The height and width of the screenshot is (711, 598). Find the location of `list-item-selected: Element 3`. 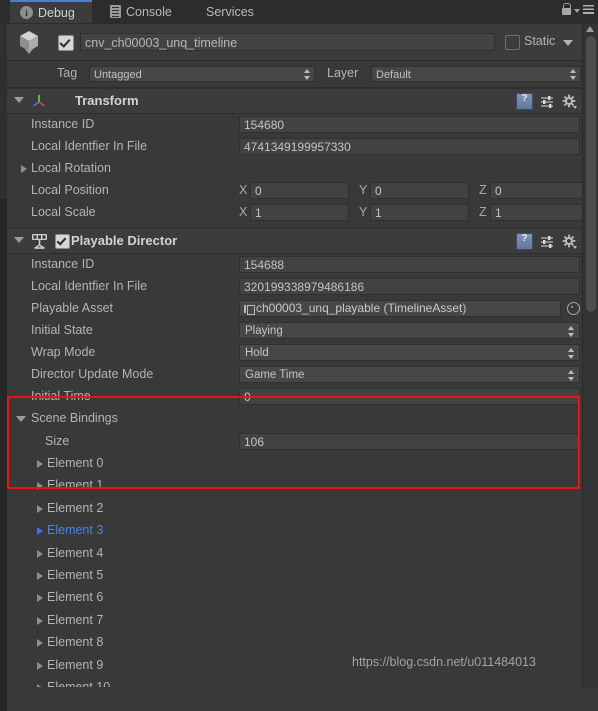

list-item-selected: Element 3 is located at coordinates (295, 531).